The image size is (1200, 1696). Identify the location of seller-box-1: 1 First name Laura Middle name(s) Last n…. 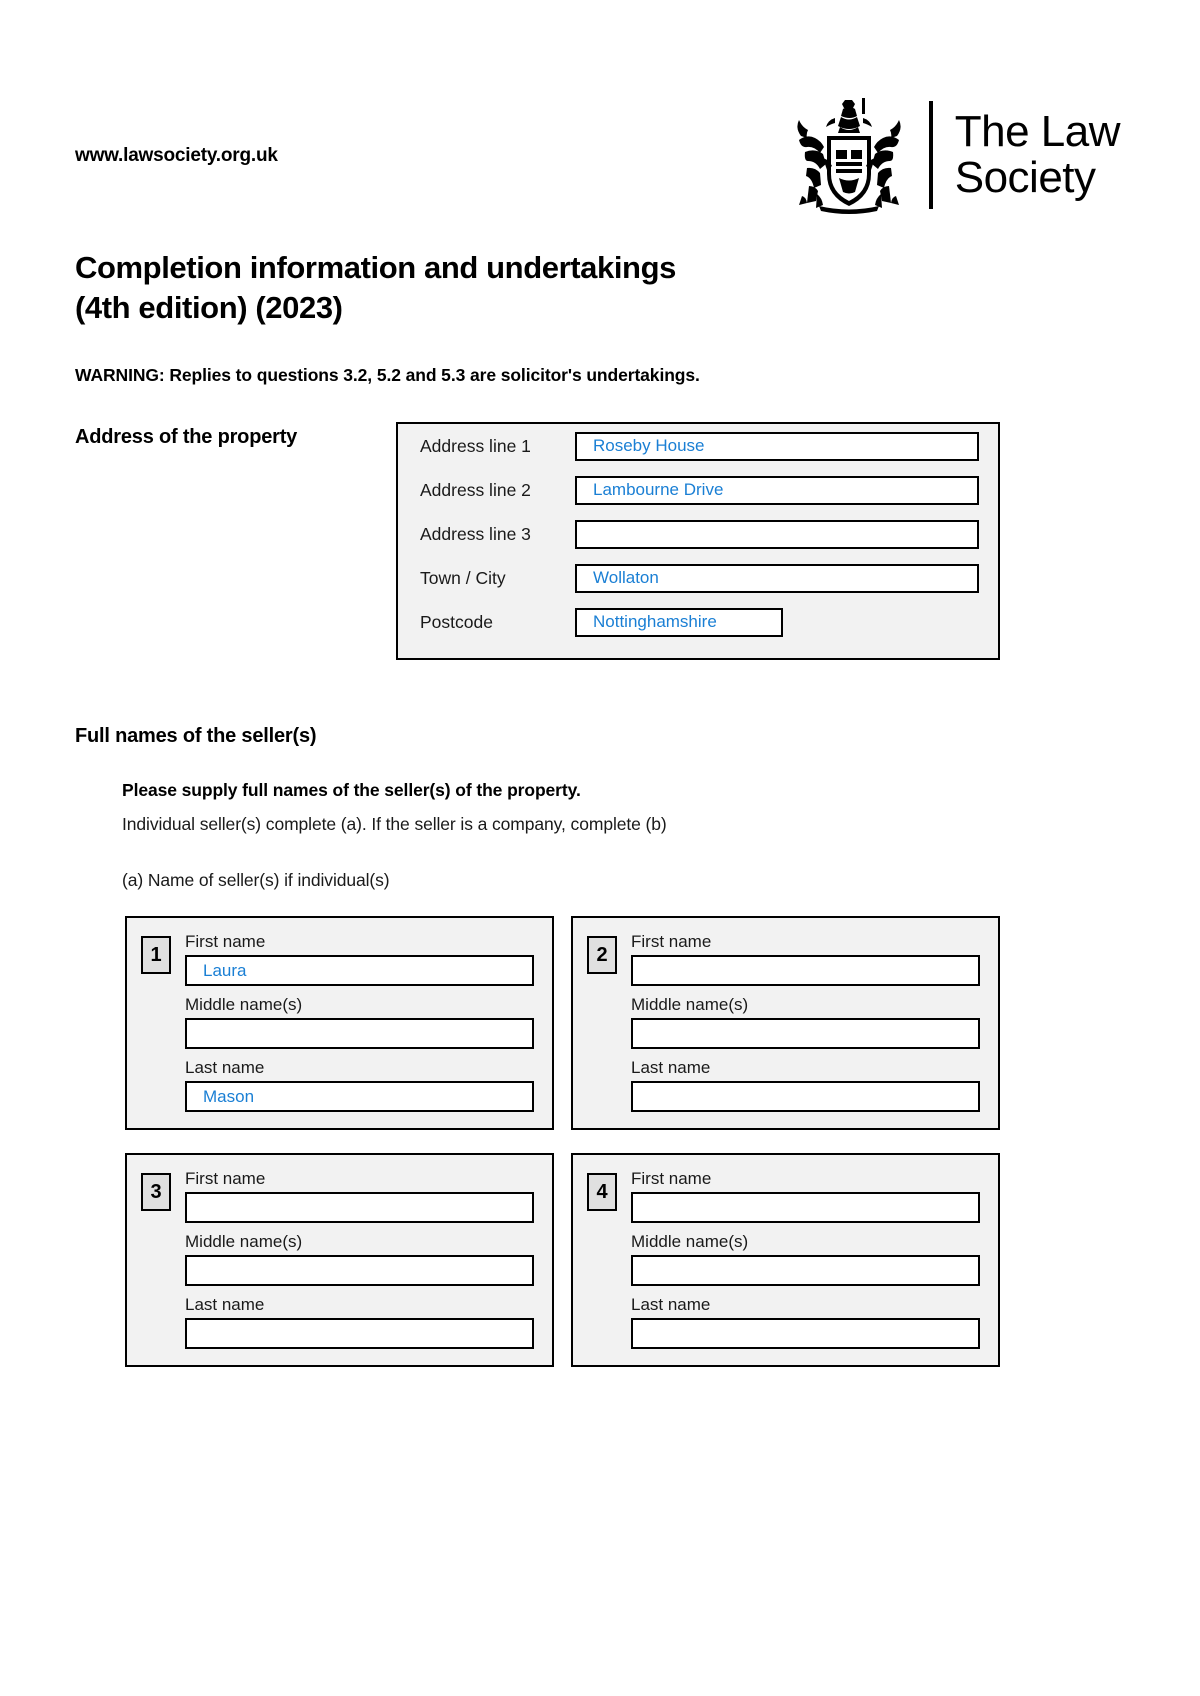
(339, 1023).